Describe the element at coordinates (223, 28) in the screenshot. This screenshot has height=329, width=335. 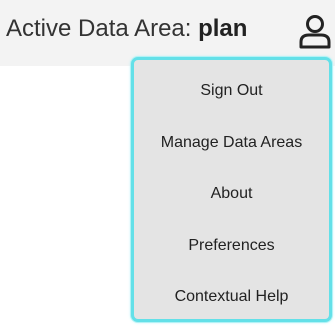
I see `active-data-area-value: plan` at that location.